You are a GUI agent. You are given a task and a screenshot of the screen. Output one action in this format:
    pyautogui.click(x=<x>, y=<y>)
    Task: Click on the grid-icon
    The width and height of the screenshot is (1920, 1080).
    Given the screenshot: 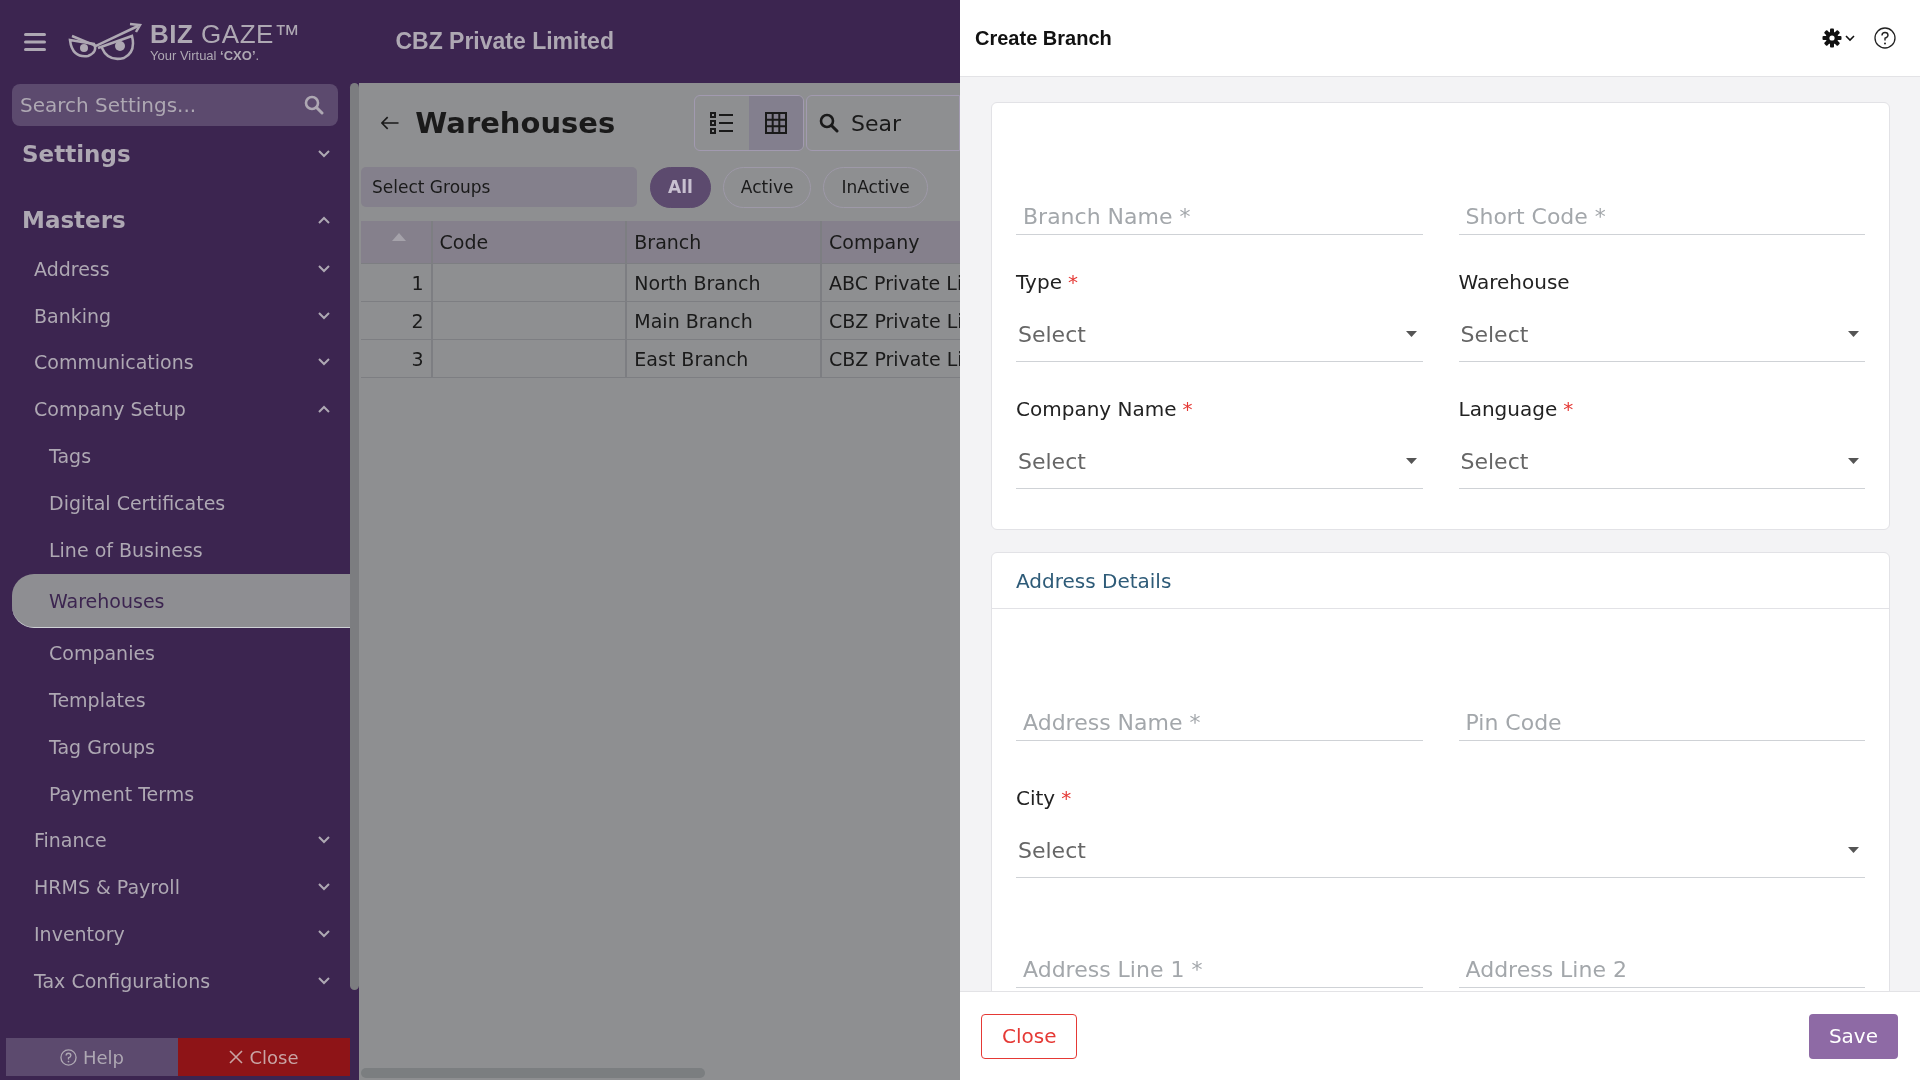 What is the action you would take?
    pyautogui.click(x=776, y=123)
    